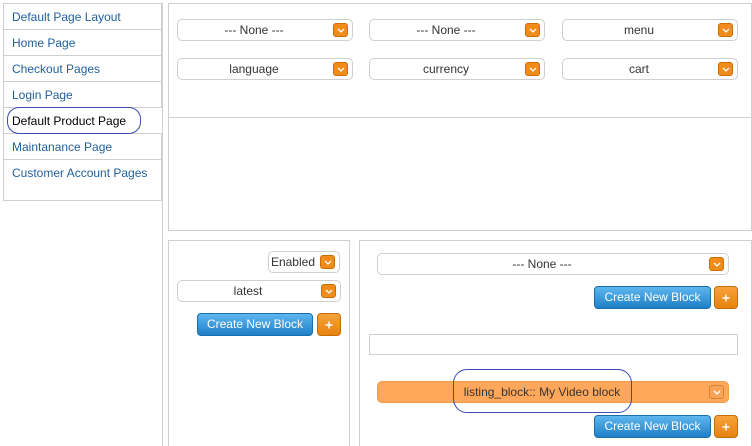 The image size is (752, 446). I want to click on add-block-button-left, so click(329, 324).